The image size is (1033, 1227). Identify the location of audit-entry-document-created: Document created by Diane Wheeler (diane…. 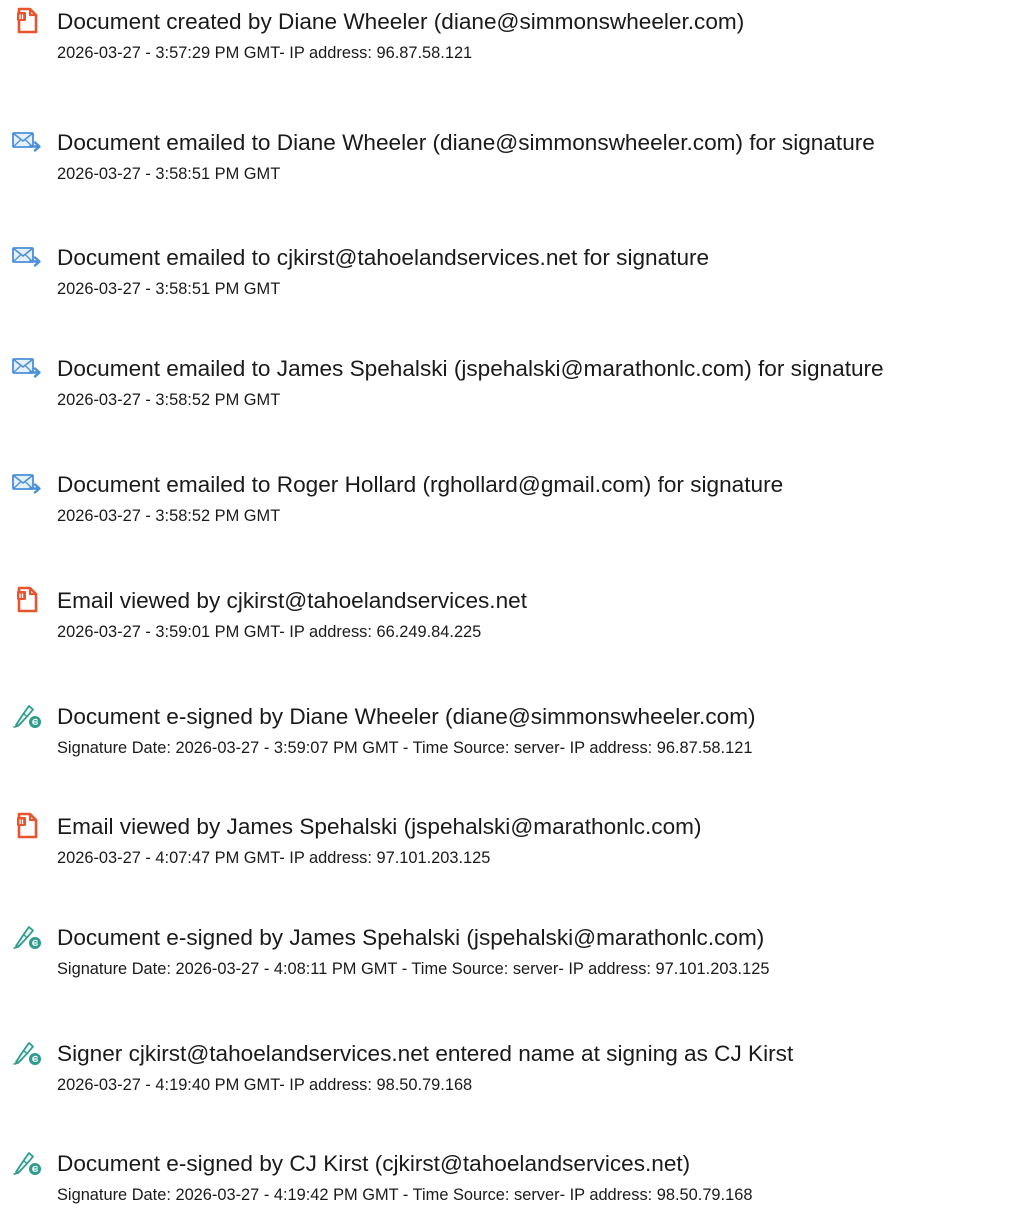
(516, 45).